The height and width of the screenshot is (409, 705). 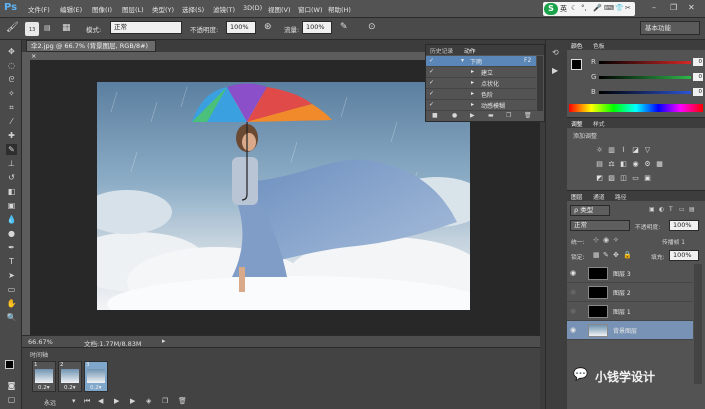 I want to click on document-tab: 伞2.jpg @ 66.7% (背景图层, RGB/8#) ×, so click(x=91, y=50).